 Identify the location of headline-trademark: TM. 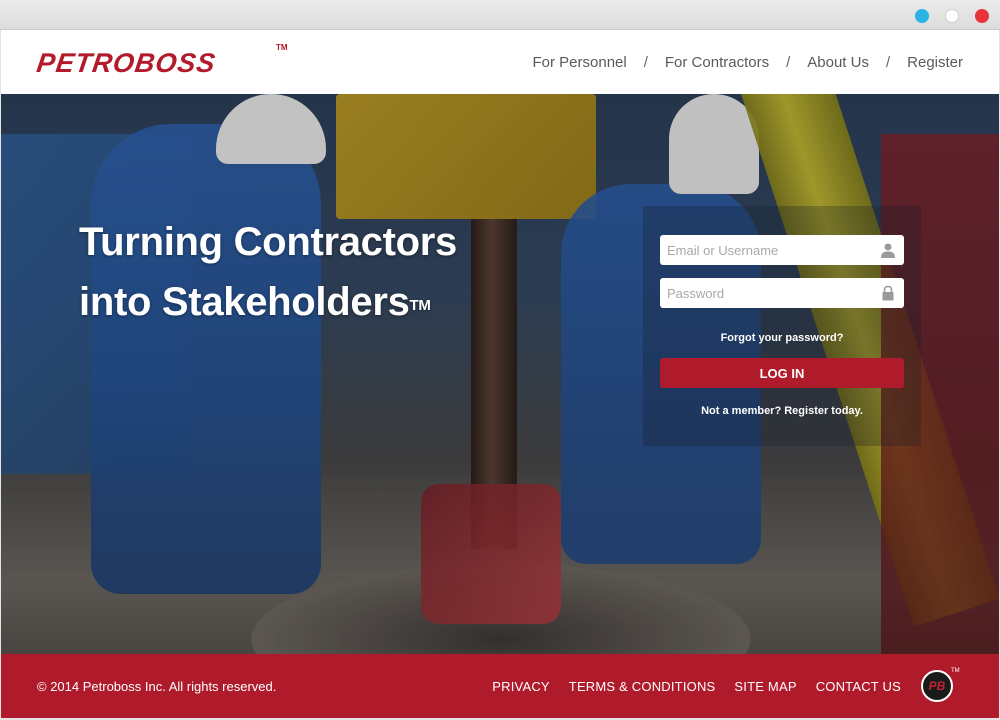
(420, 305).